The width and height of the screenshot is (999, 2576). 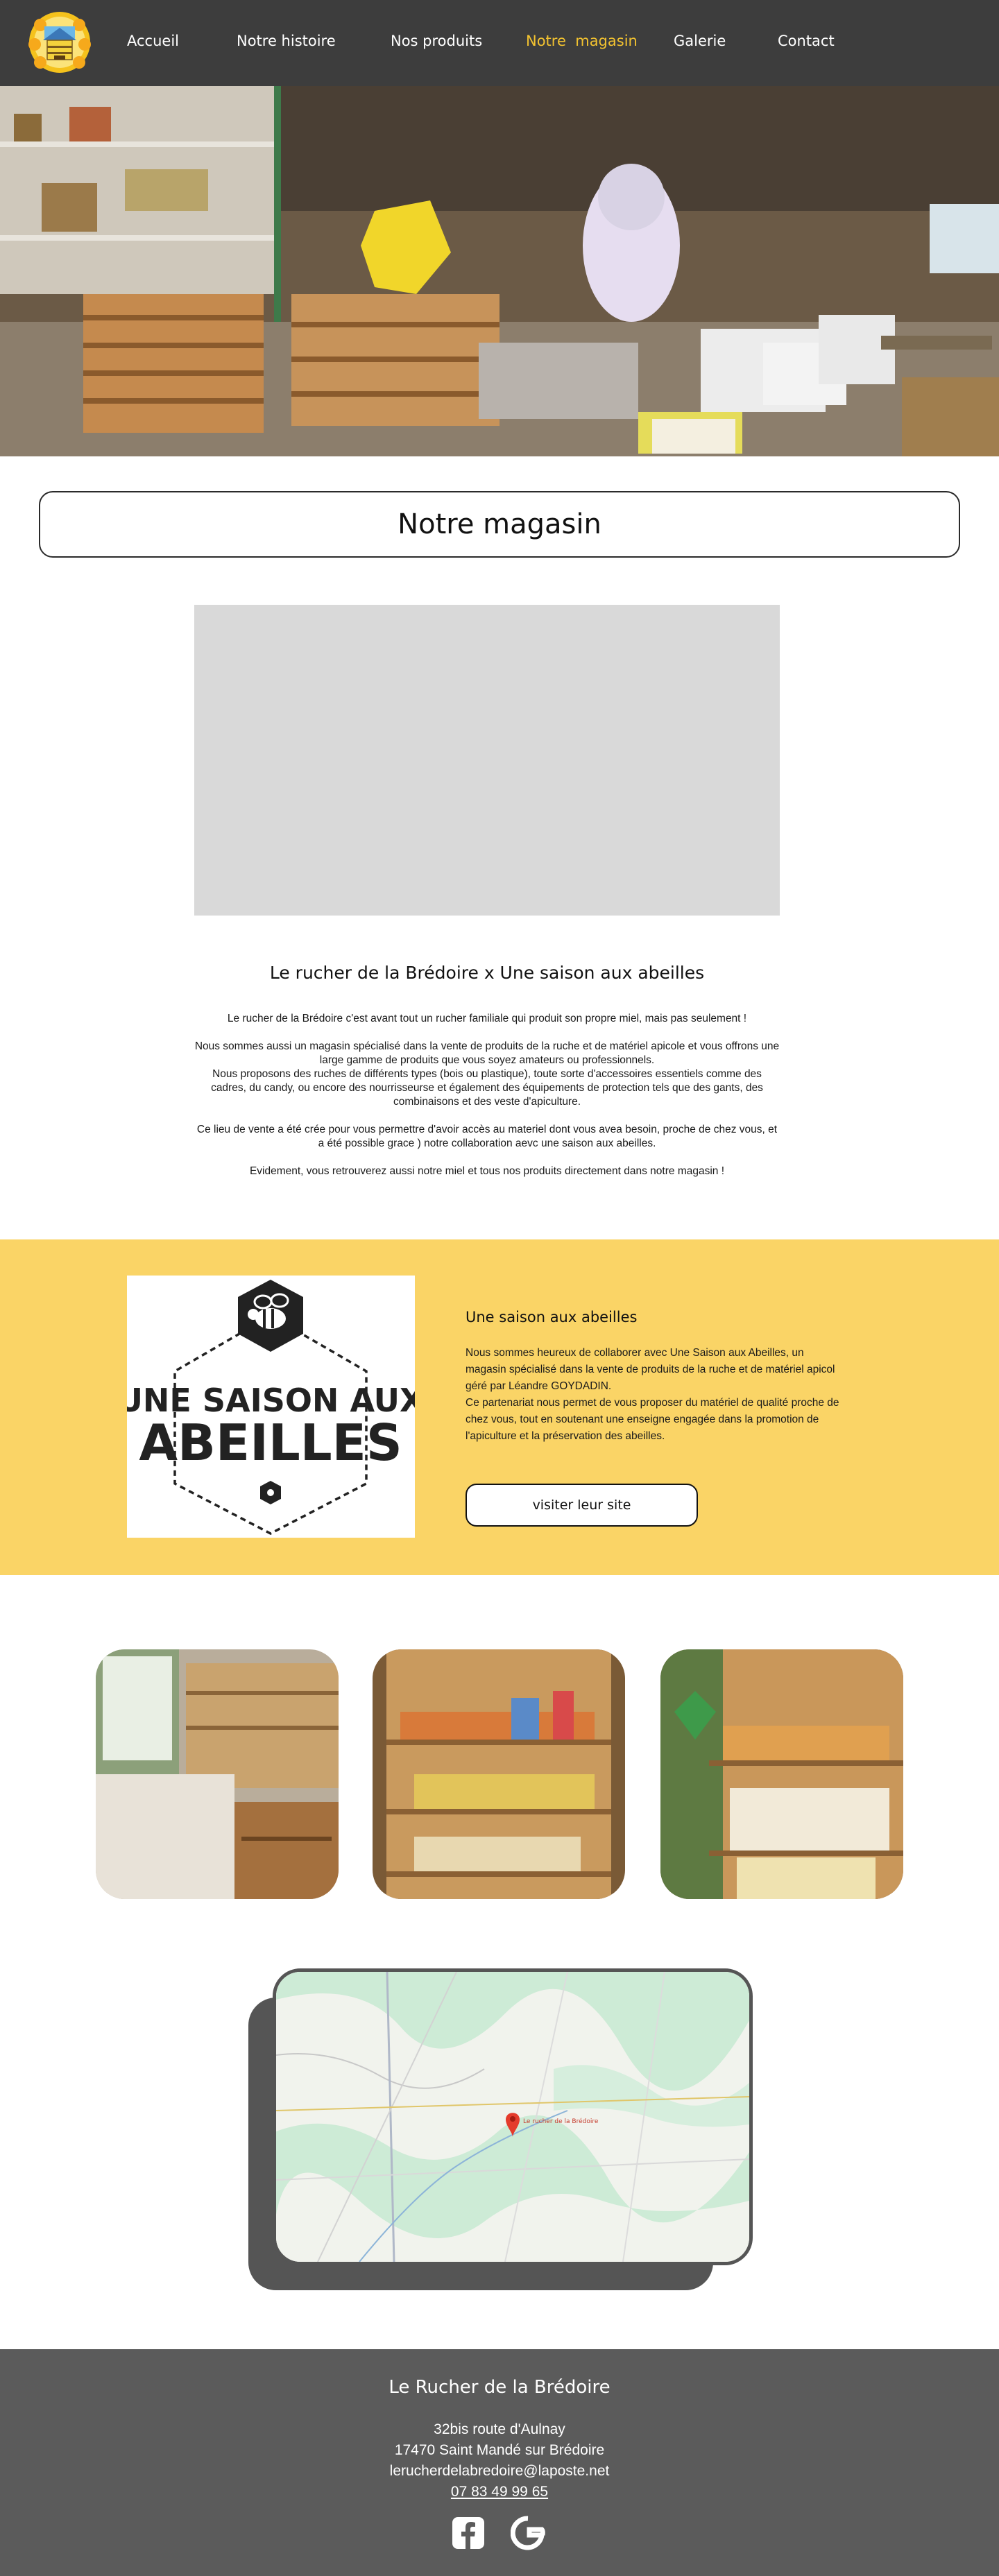 I want to click on partner-logo-text-bottom: ABEILLES, so click(x=270, y=1443).